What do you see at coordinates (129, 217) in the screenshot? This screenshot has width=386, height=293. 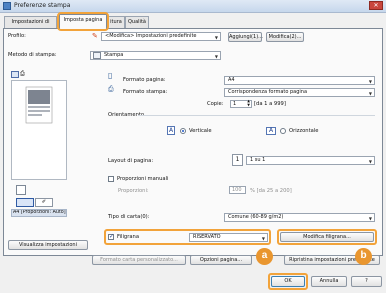 I see `paper-type-label: Tipo di carta(0):` at bounding box center [129, 217].